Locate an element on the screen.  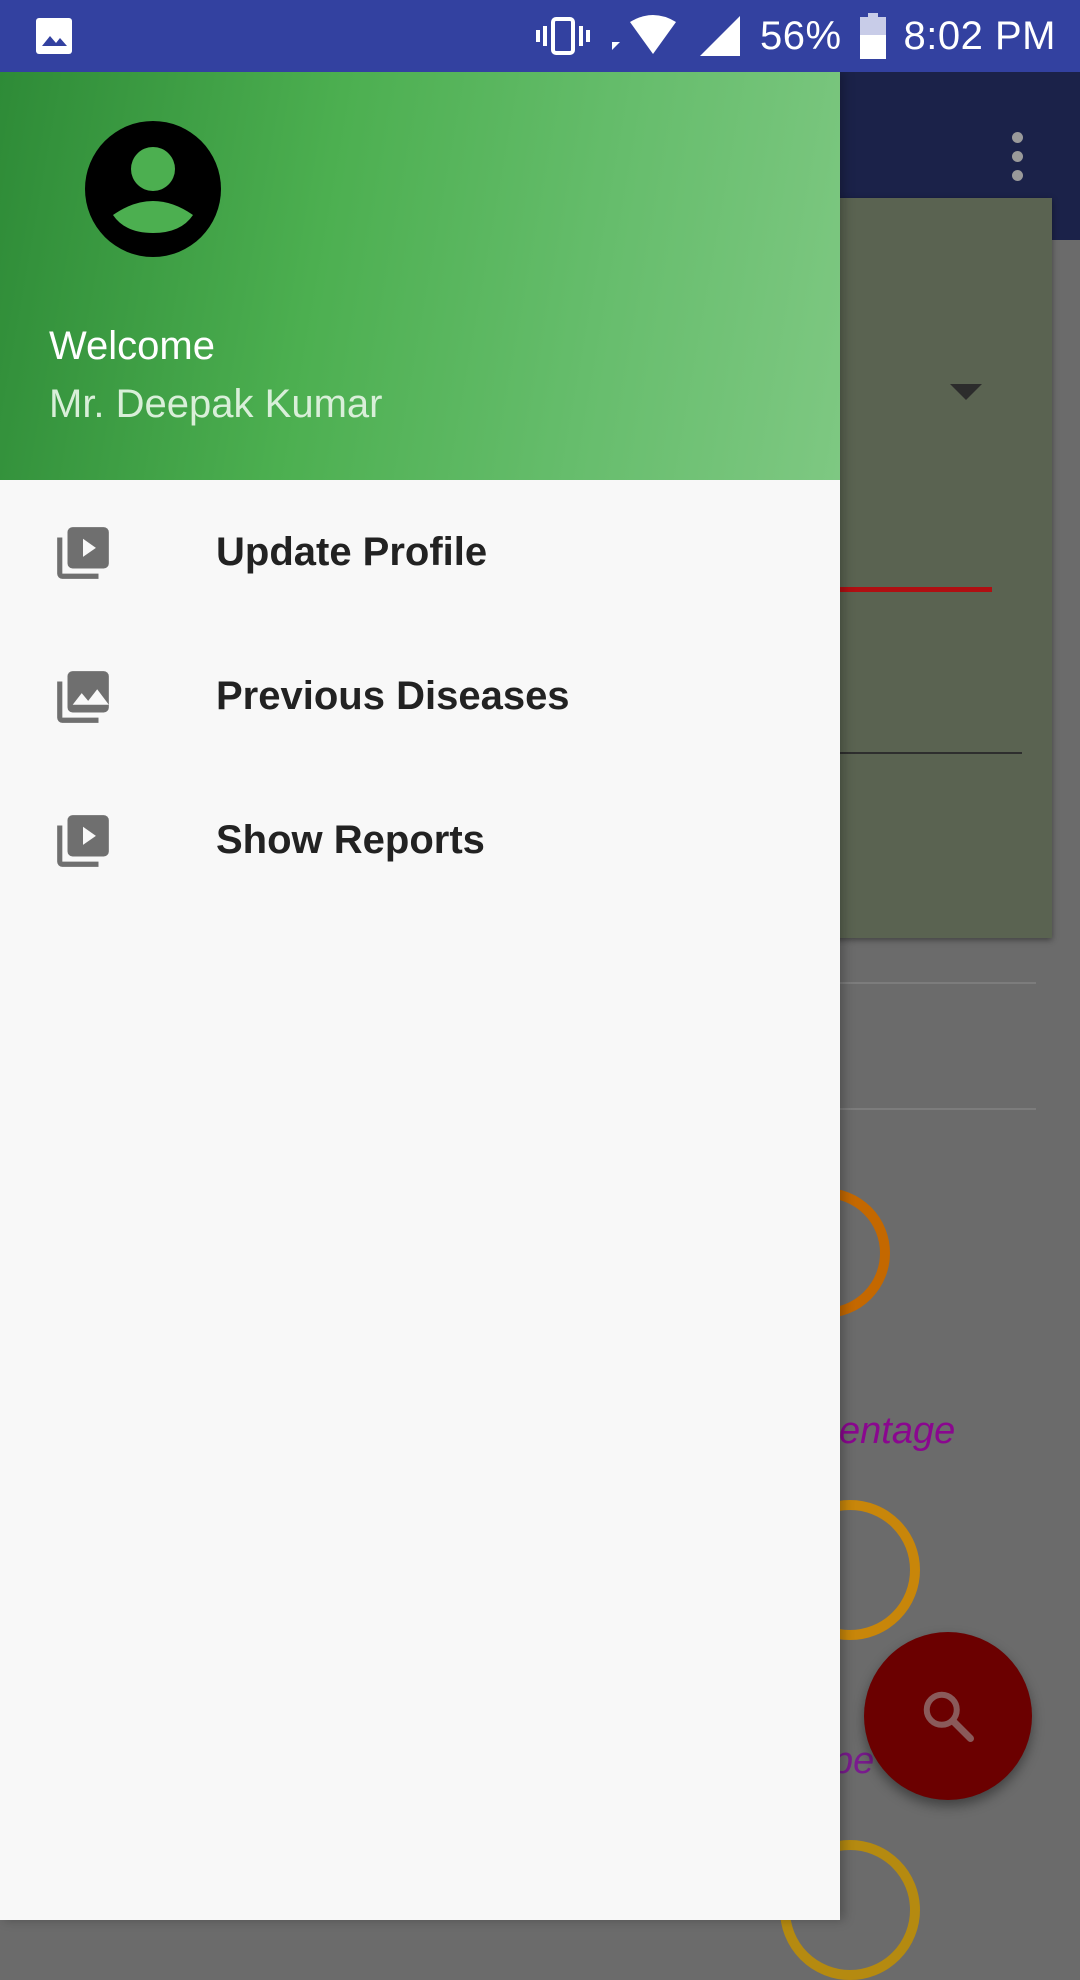
user-name: Mr. Deepak Kumar is located at coordinates (216, 404).